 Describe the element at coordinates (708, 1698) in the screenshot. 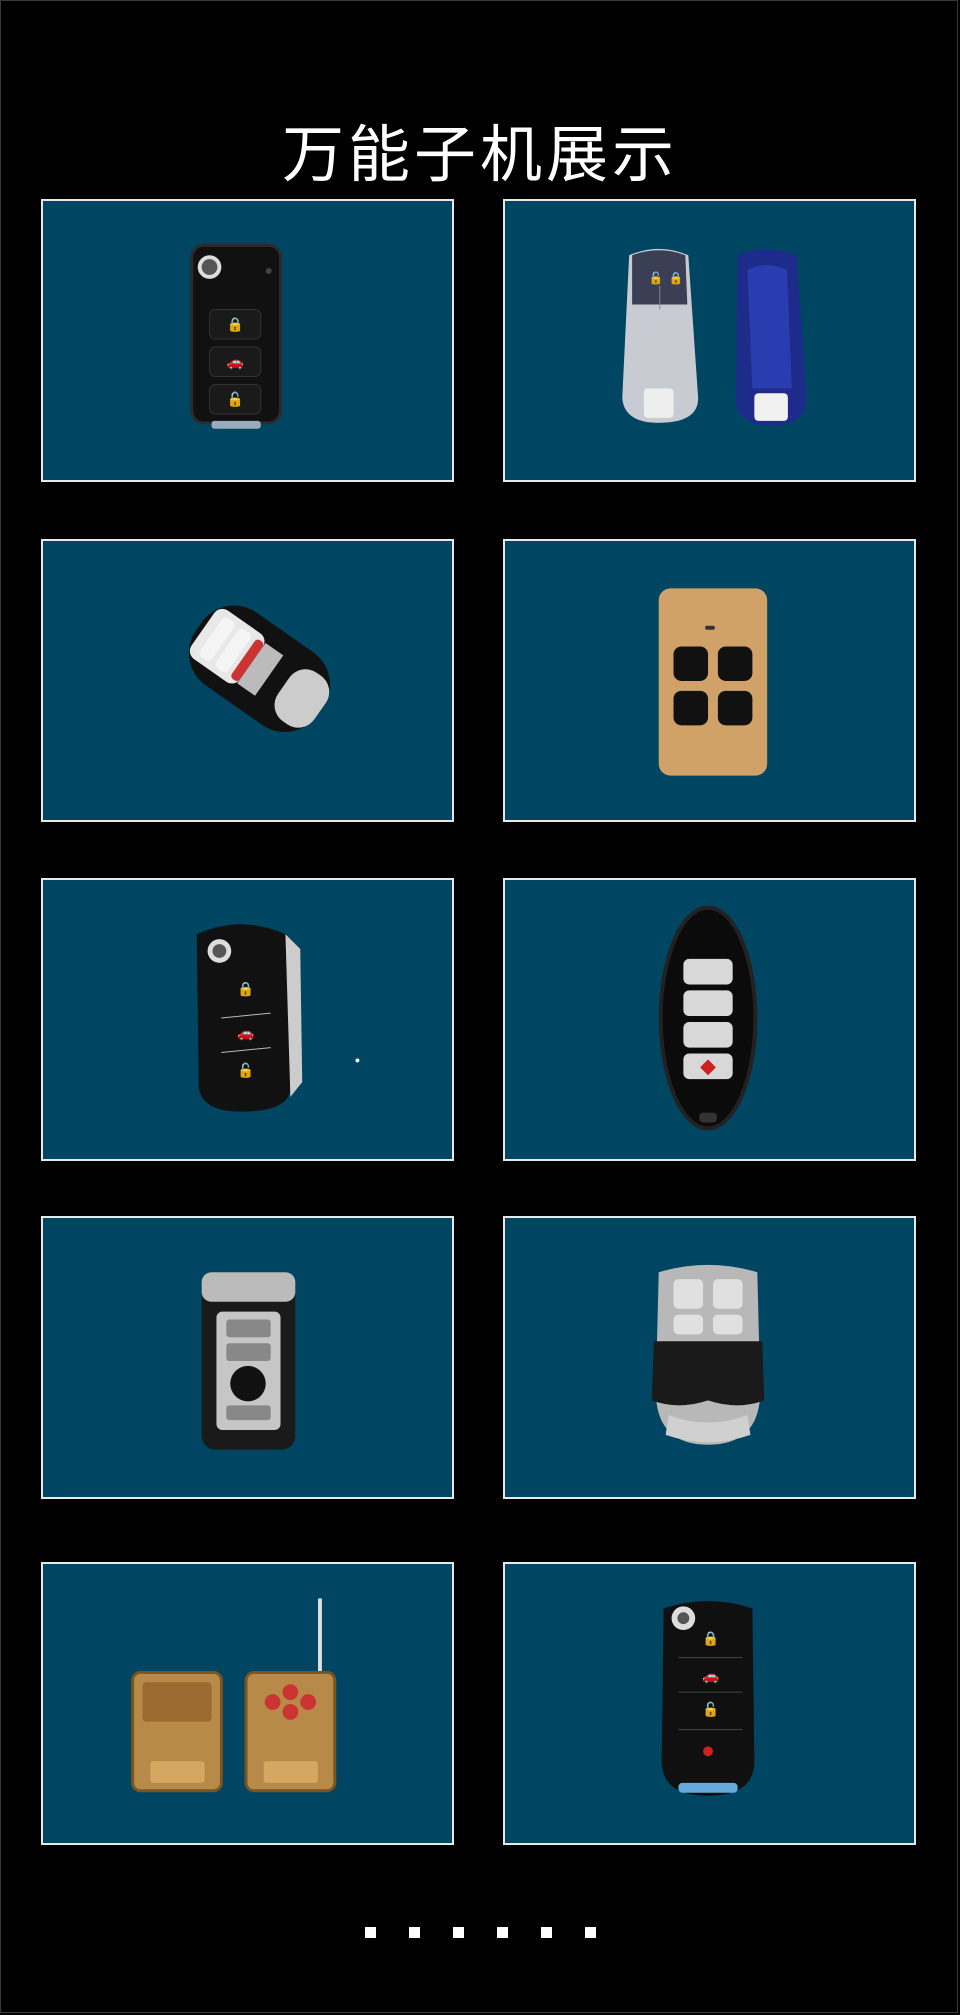

I see `ford-style-flip-key-icon: 🔒 🚗 🔓` at that location.